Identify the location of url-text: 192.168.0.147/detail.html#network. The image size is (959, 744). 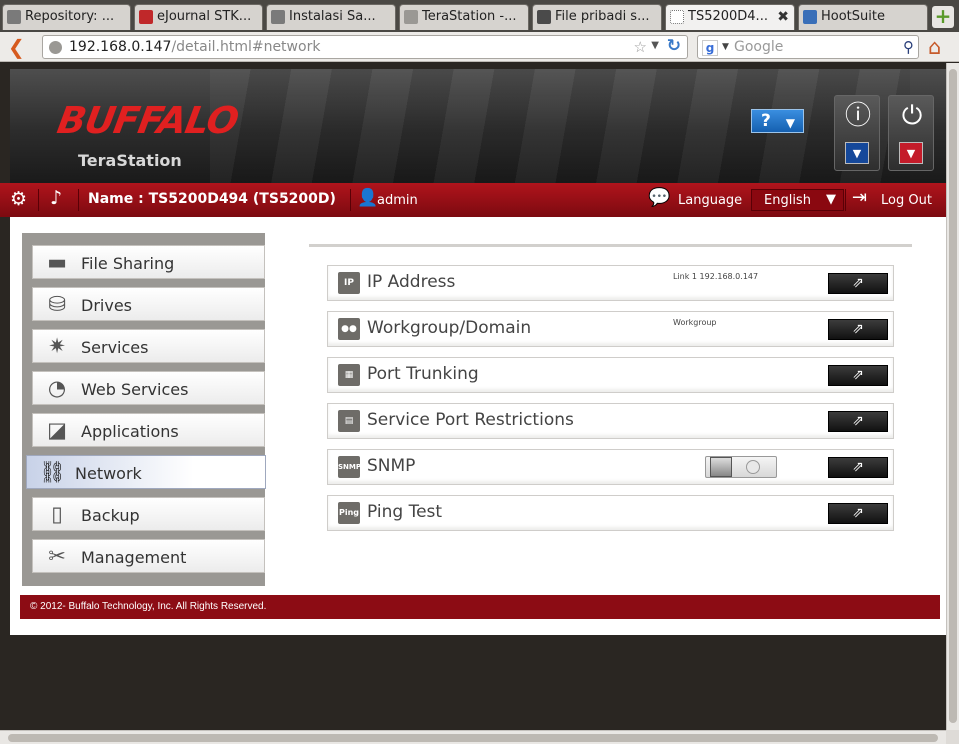
(194, 47).